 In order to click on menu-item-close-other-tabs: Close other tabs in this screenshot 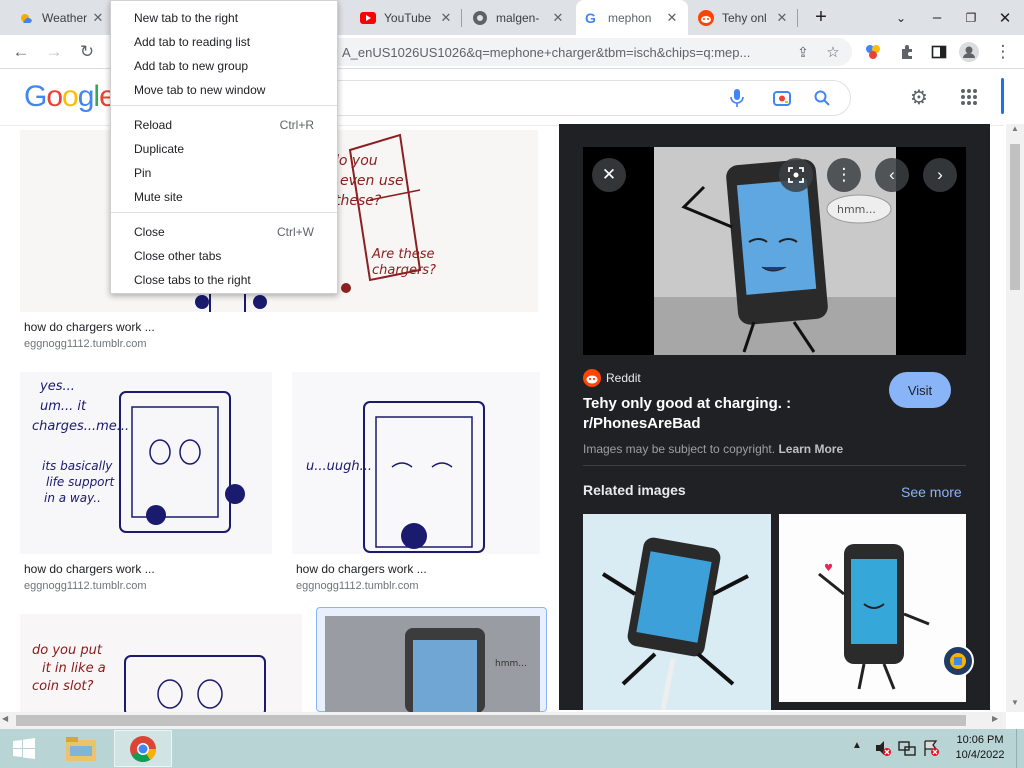, I will do `click(224, 256)`.